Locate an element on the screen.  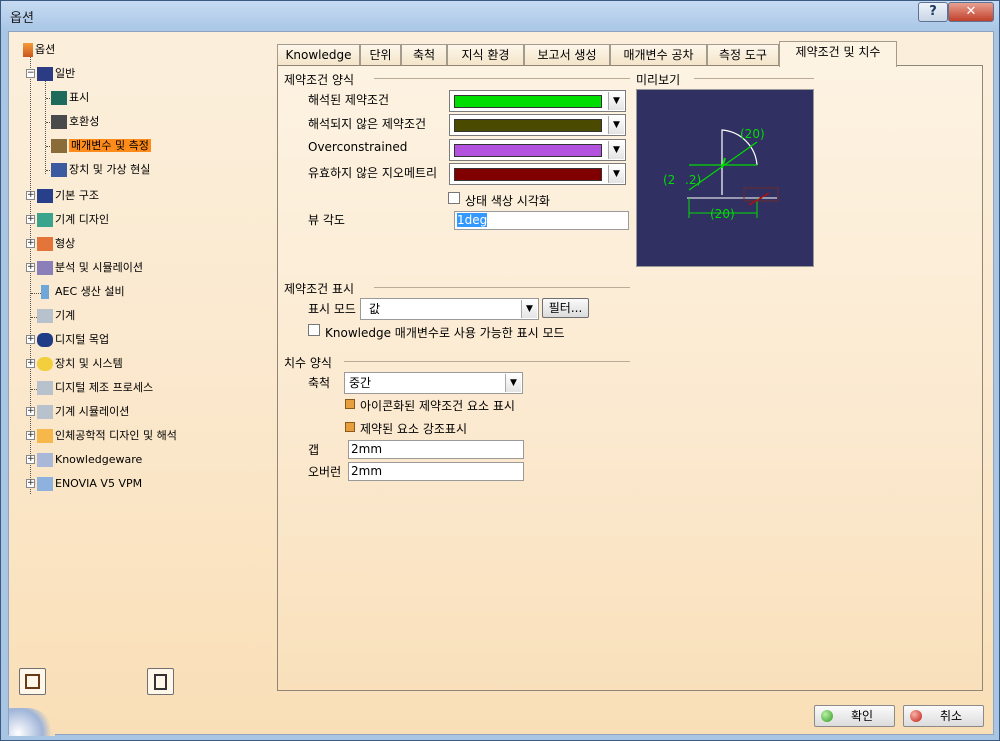
compatibility-icon is located at coordinates (59, 122).